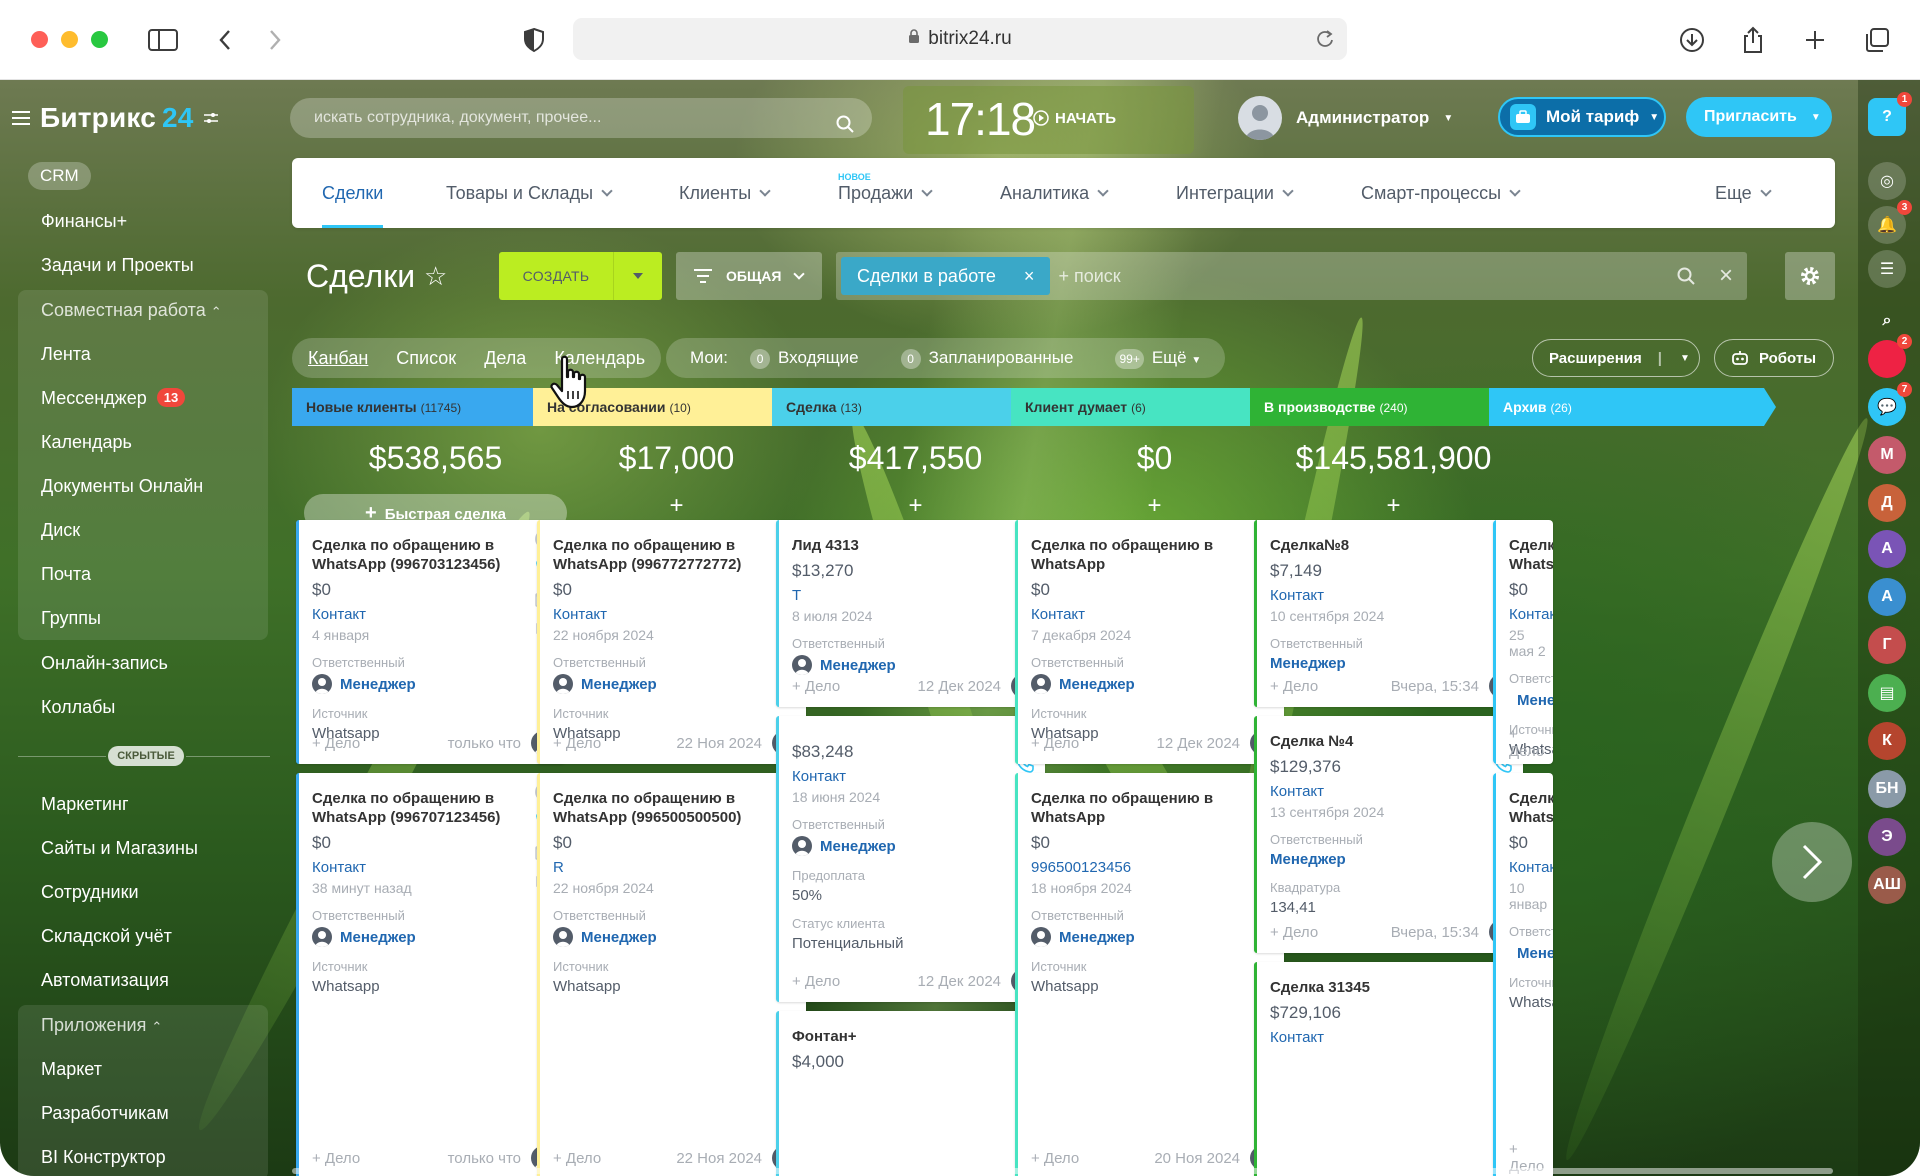 This screenshot has height=1176, width=1920. I want to click on new-tab-icon, so click(1815, 40).